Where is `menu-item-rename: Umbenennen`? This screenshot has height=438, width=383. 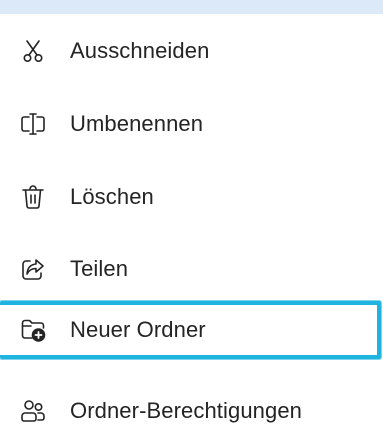 menu-item-rename: Umbenennen is located at coordinates (191, 124).